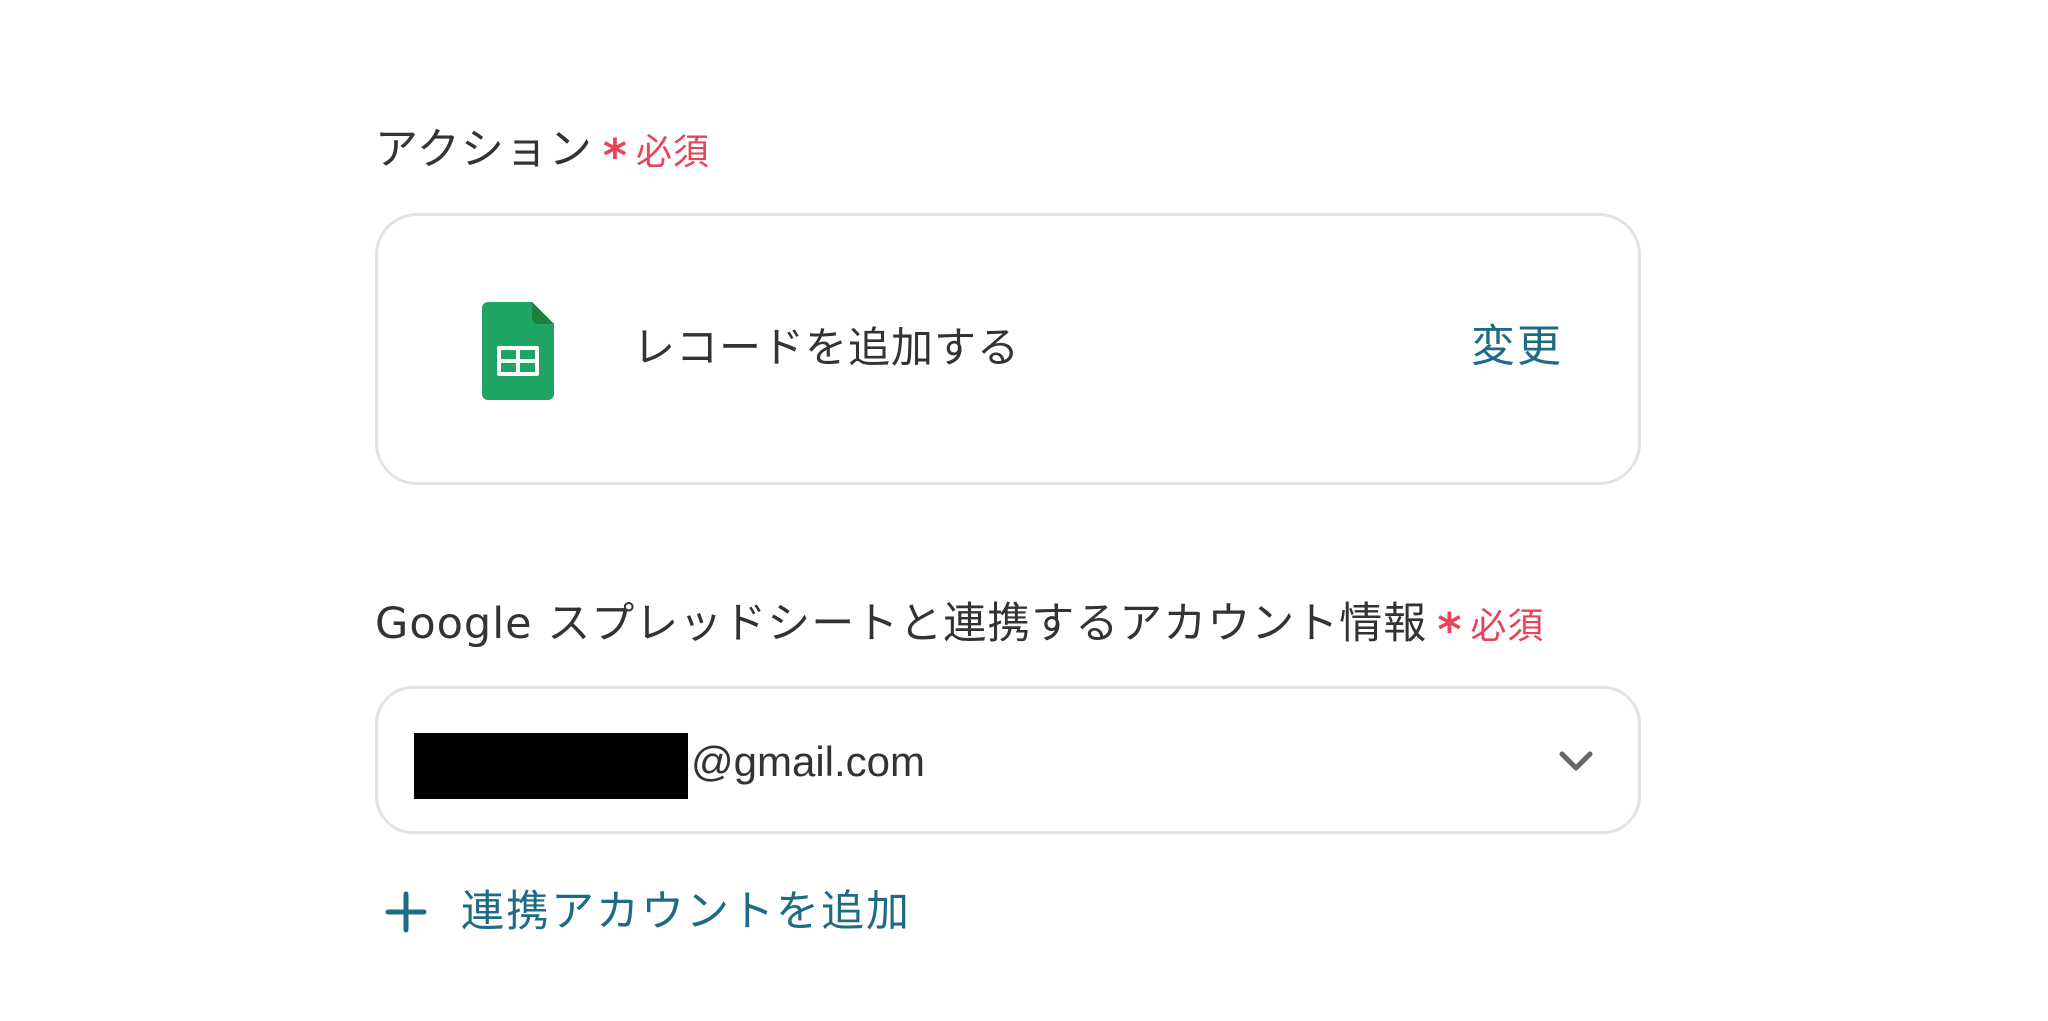  What do you see at coordinates (518, 351) in the screenshot?
I see `google-sheets-icon` at bounding box center [518, 351].